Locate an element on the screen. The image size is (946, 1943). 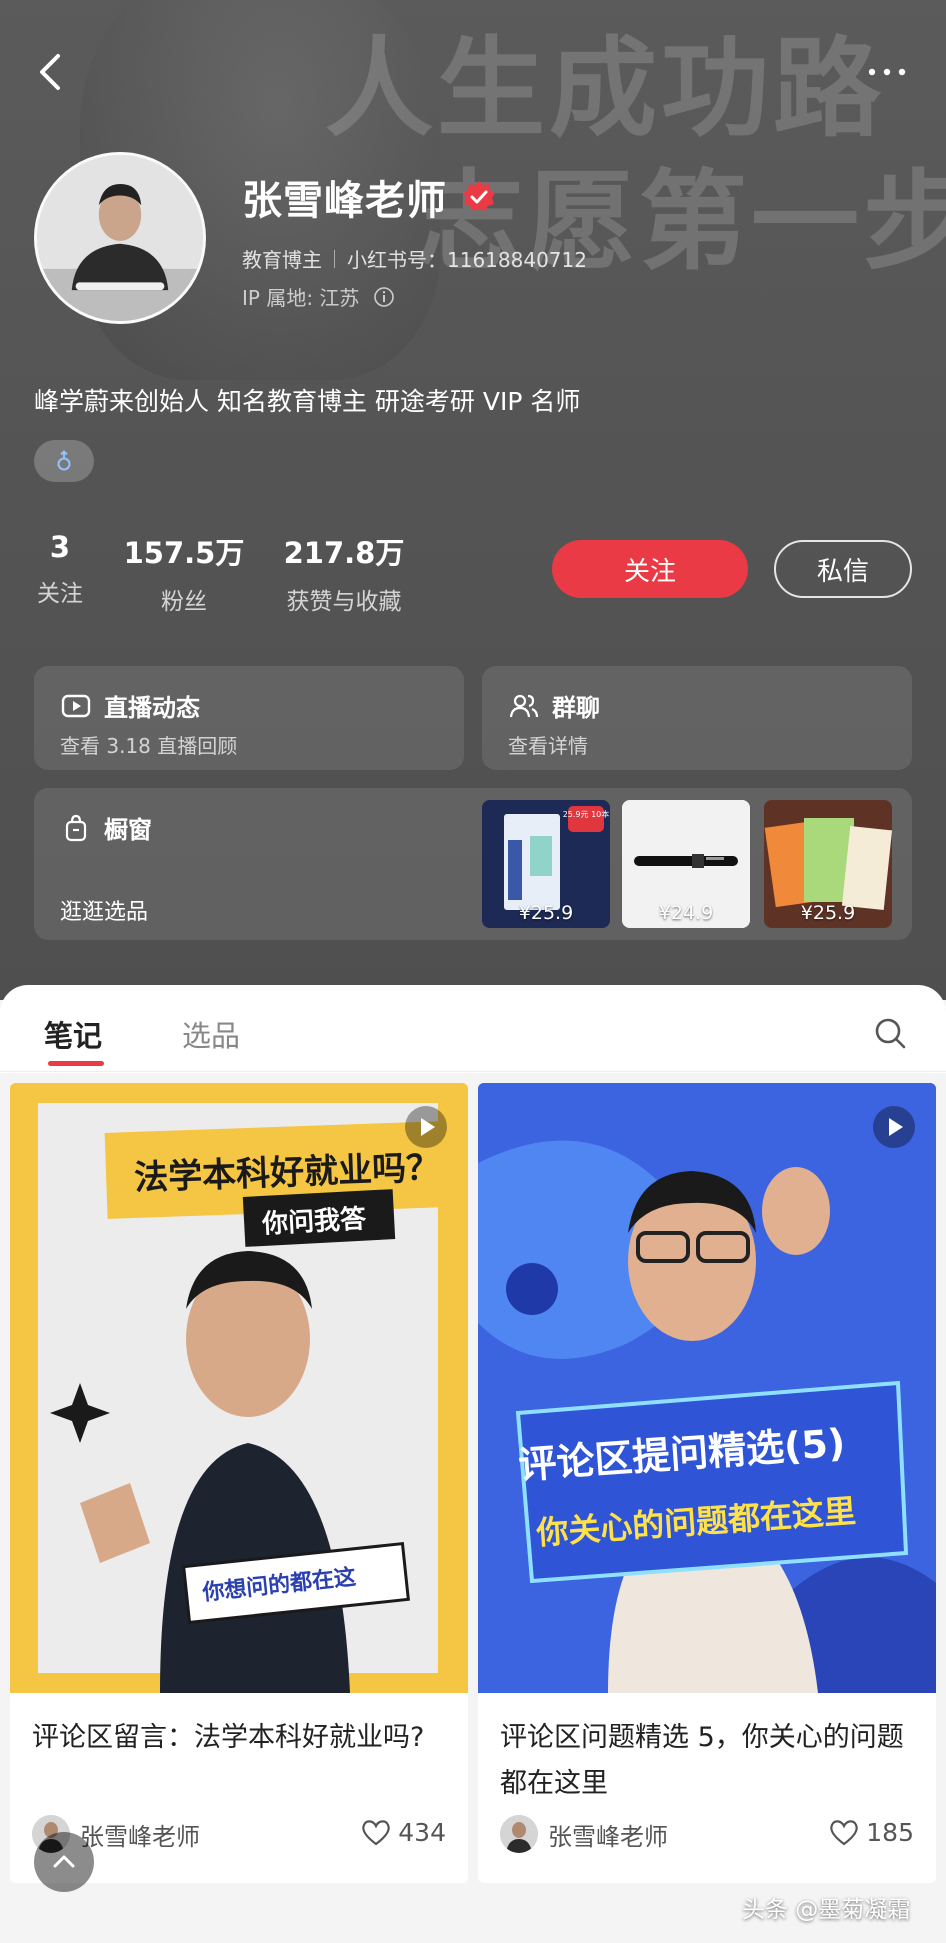
stat-followers-label: 粉丝 is located at coordinates (184, 602).